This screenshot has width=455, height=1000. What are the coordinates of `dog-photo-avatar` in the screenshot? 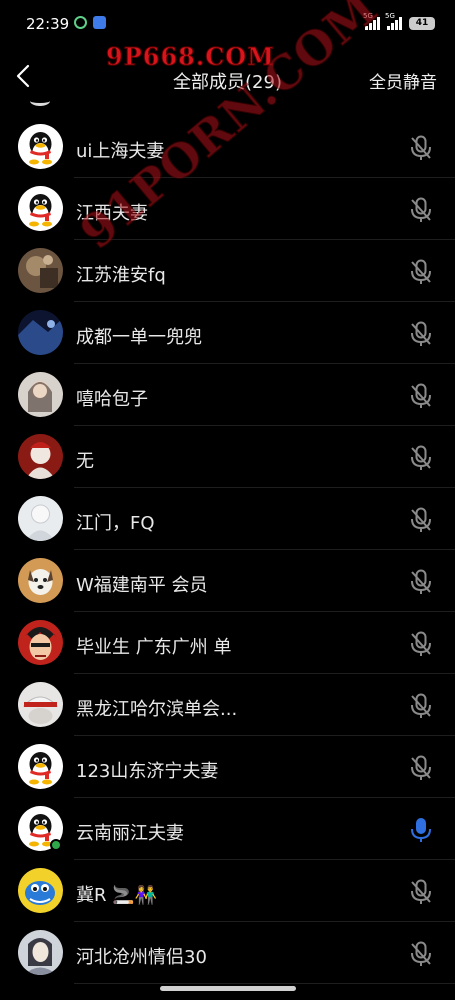 It's located at (40, 580).